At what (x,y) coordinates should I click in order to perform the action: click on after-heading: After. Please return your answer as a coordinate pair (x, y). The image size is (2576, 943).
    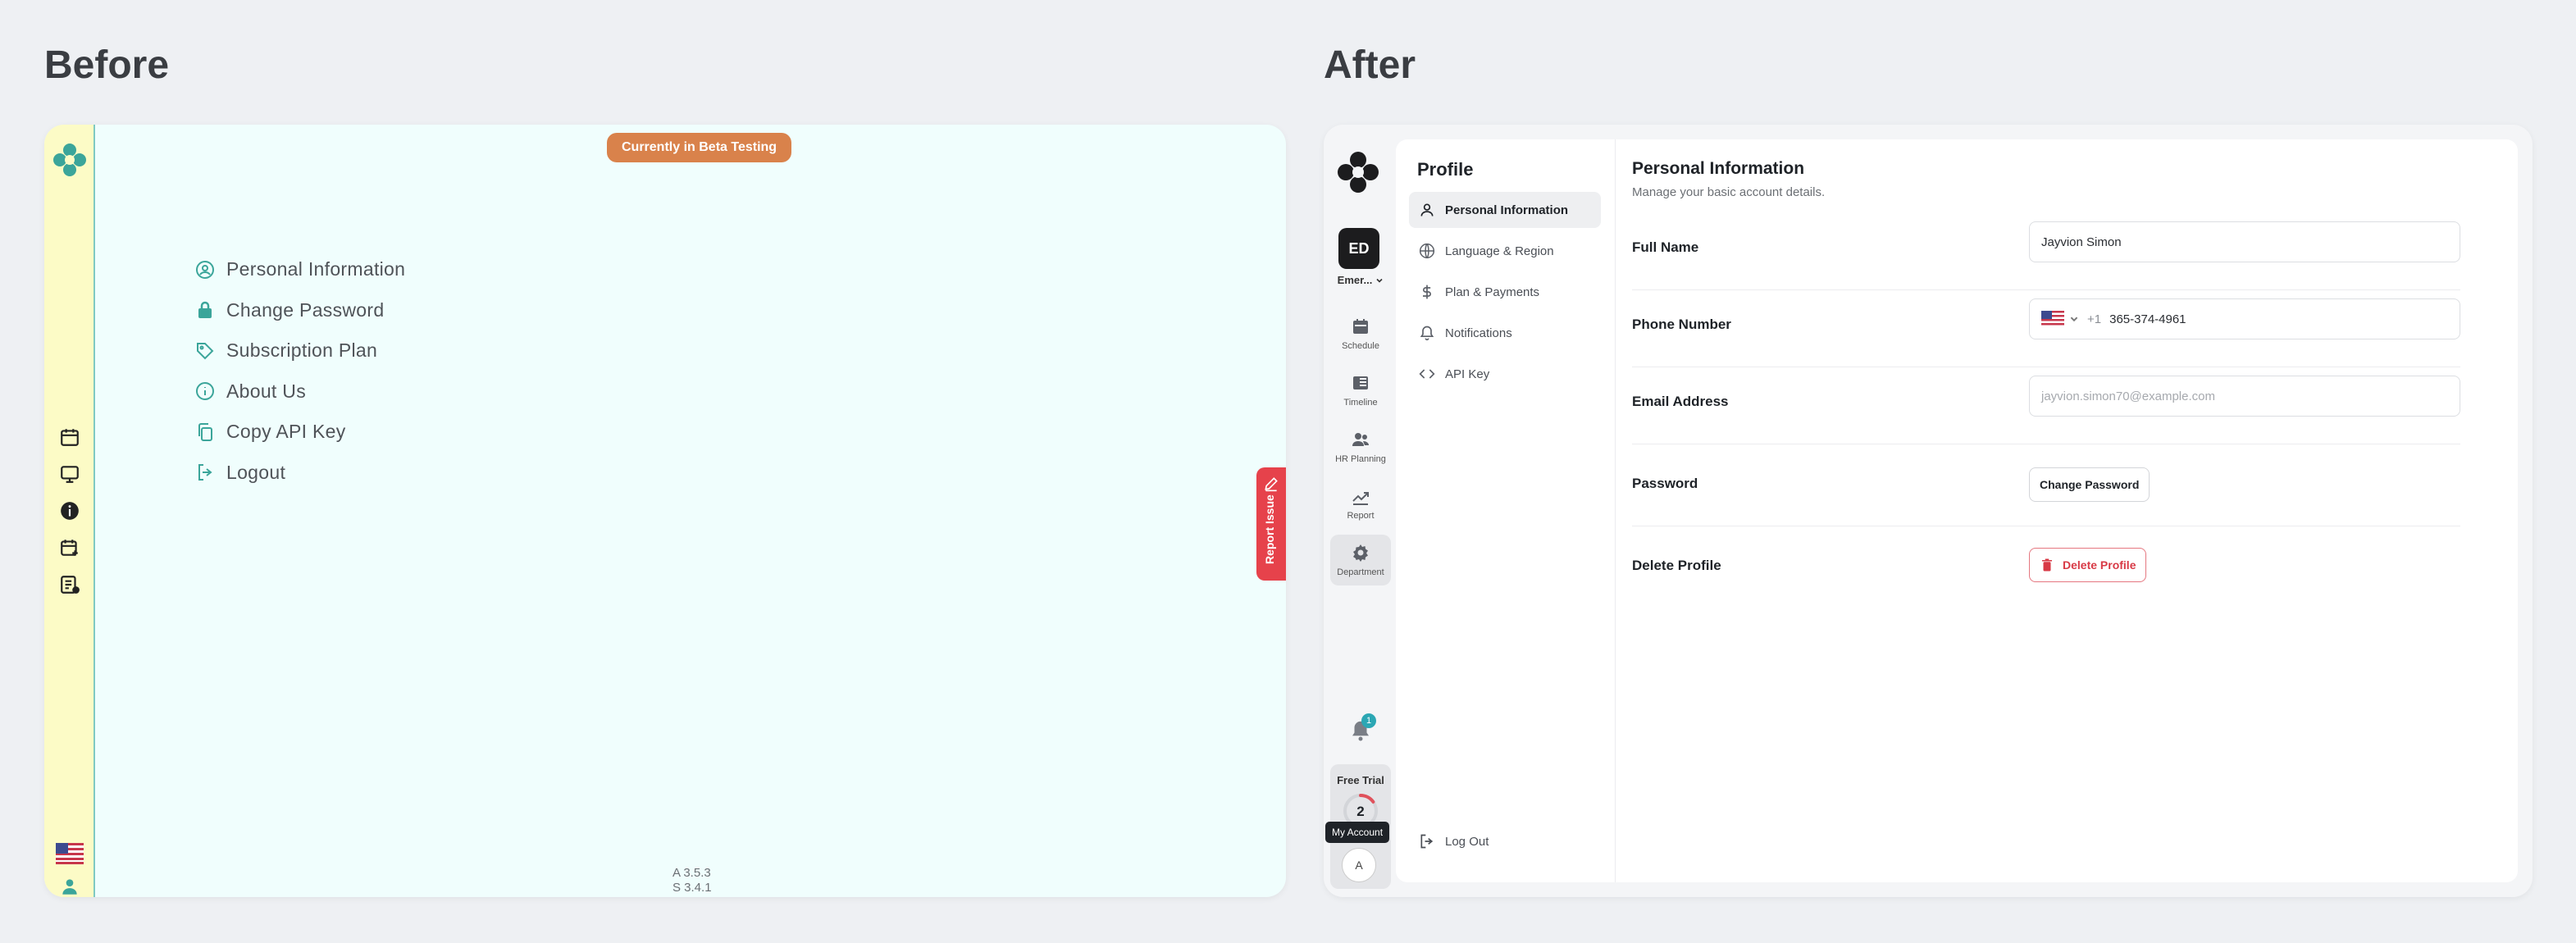
    Looking at the image, I should click on (1370, 65).